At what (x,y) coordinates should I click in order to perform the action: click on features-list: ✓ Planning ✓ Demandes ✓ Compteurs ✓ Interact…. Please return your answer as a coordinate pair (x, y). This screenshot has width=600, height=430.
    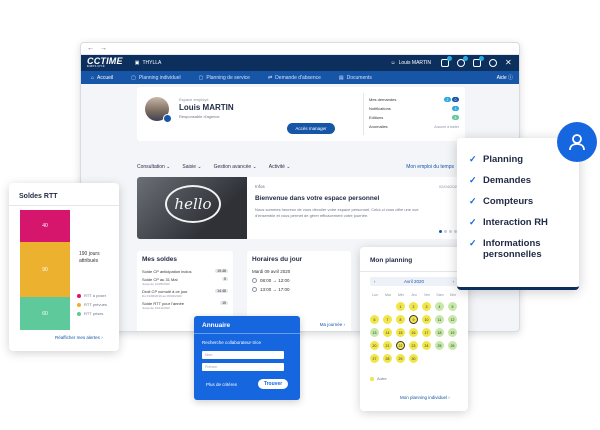
    Looking at the image, I should click on (511, 212).